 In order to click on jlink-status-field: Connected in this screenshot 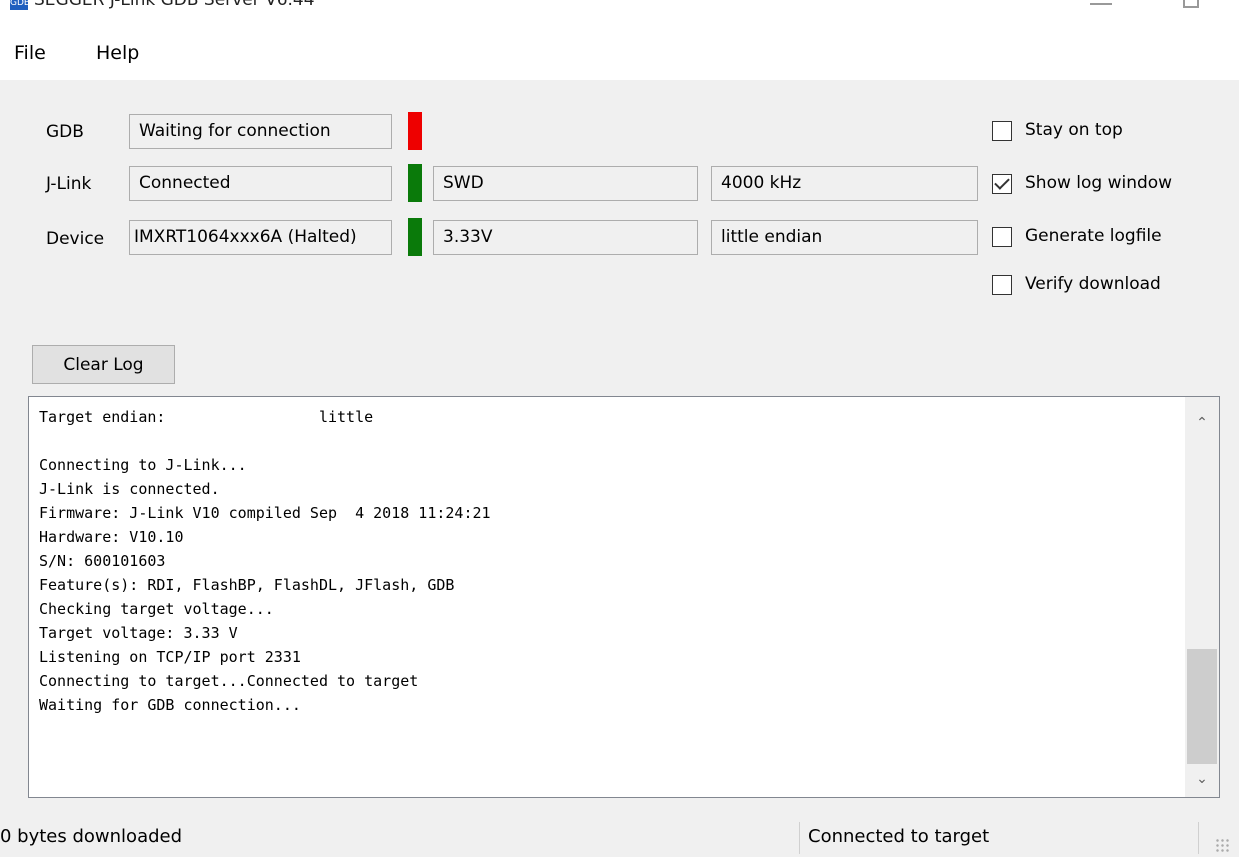, I will do `click(260, 183)`.